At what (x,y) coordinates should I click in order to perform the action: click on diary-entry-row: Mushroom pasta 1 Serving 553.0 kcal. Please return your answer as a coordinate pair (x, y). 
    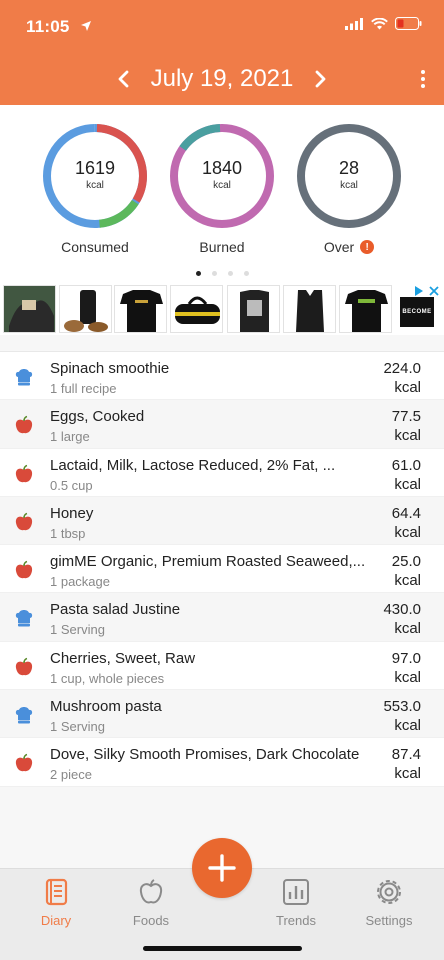
    Looking at the image, I should click on (222, 714).